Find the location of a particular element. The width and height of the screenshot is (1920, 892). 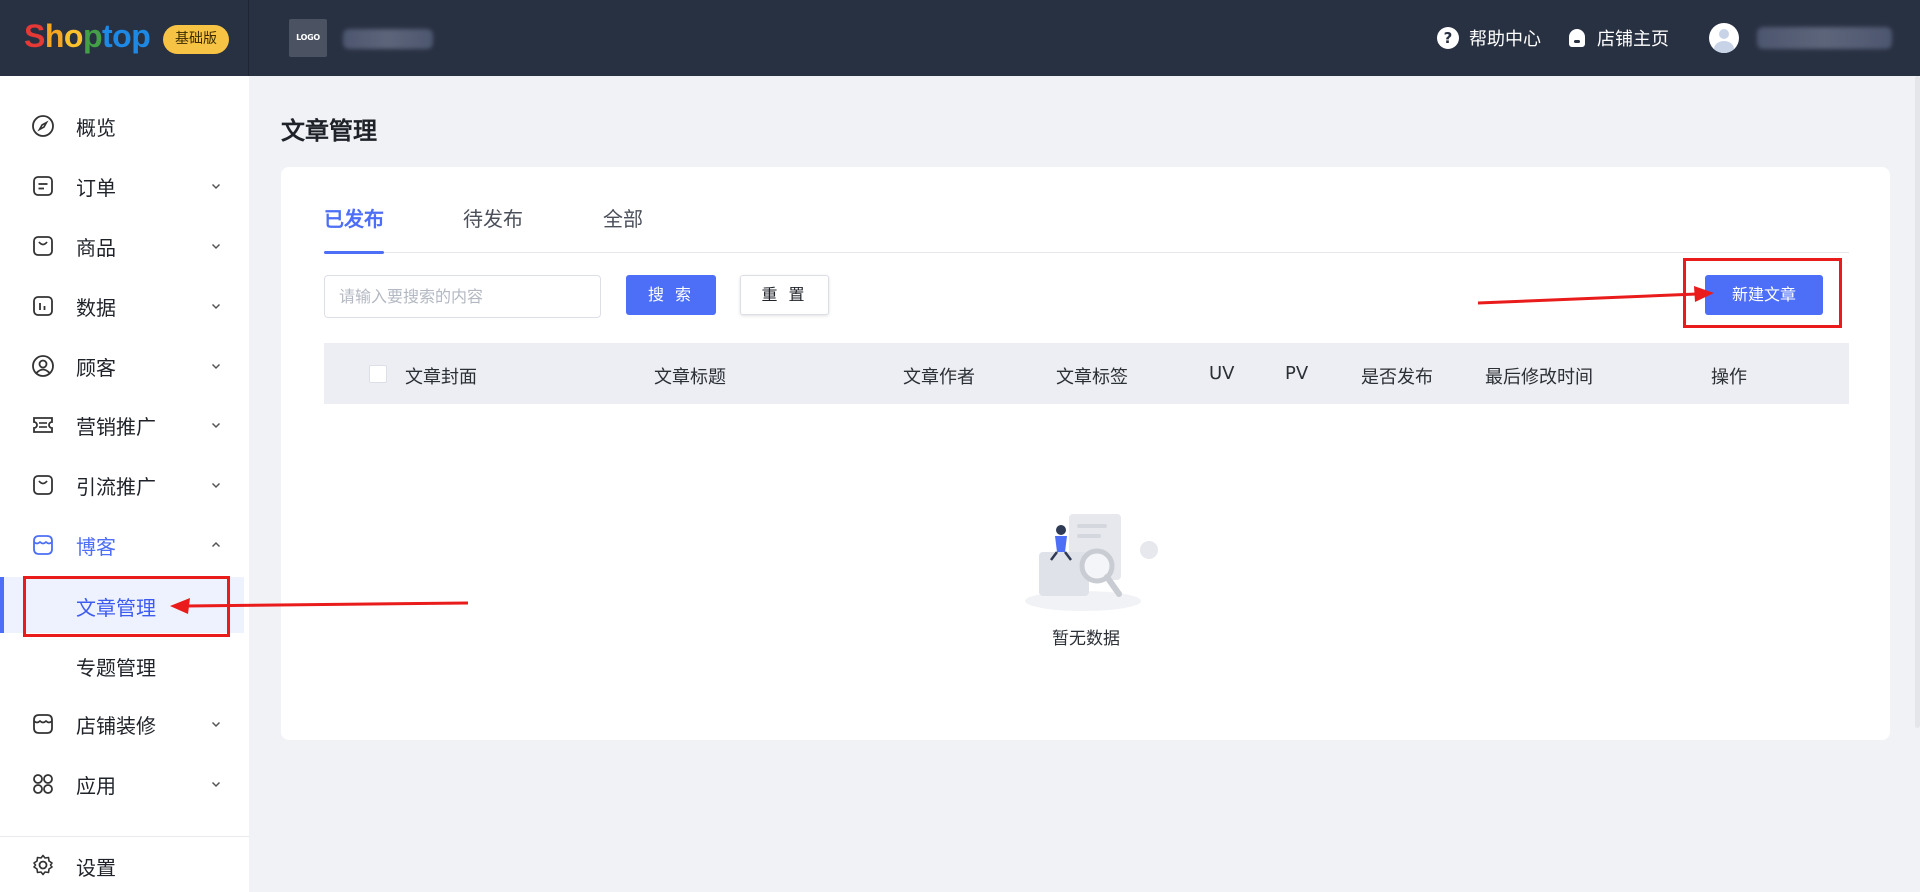

shop-icon is located at coordinates (1577, 38).